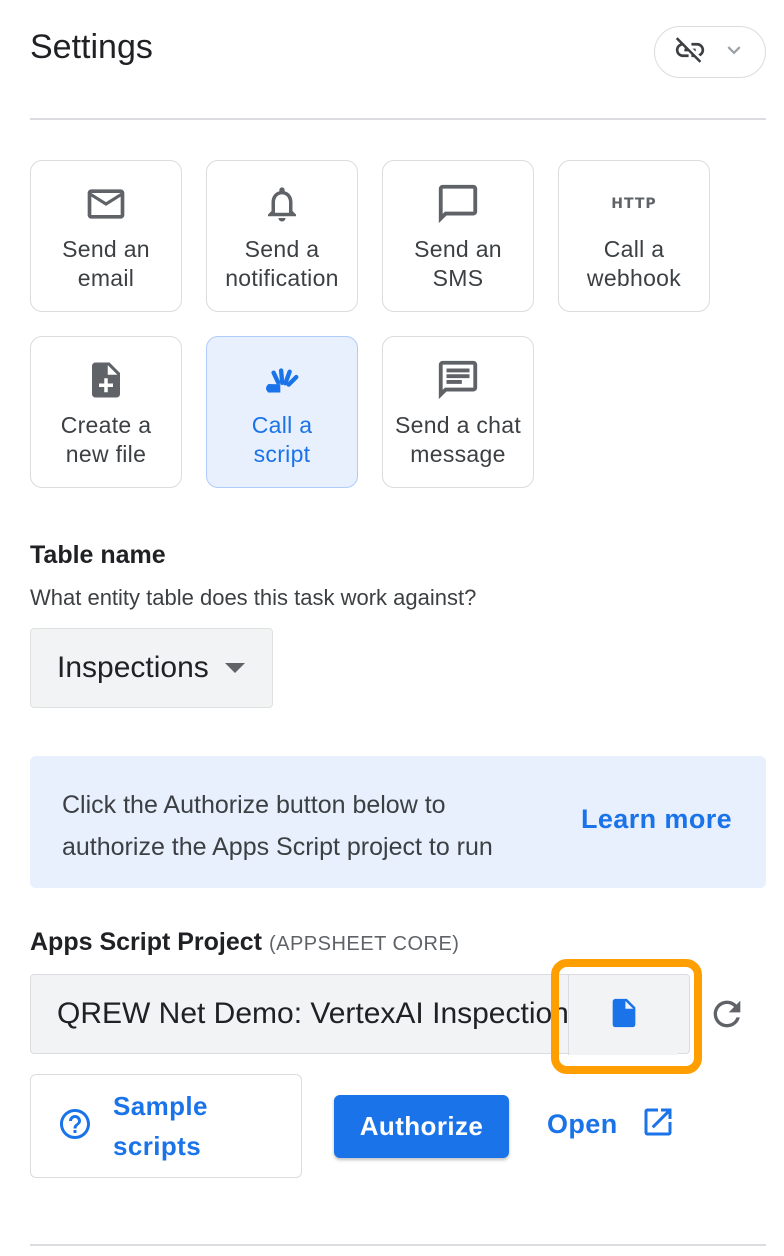 The height and width of the screenshot is (1256, 784). Describe the element at coordinates (458, 204) in the screenshot. I see `sms-icon` at that location.